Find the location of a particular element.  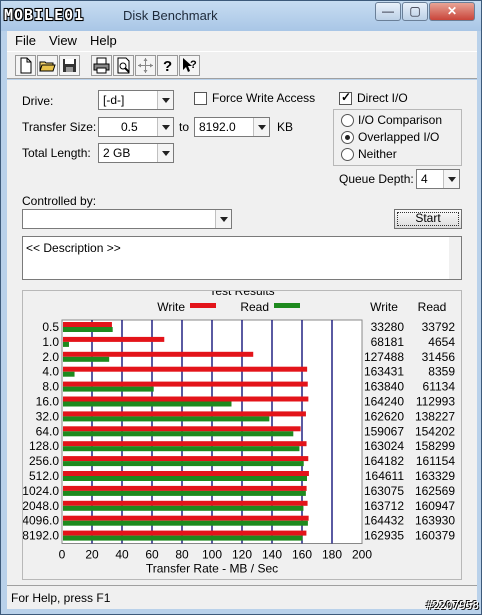

print-button is located at coordinates (101, 65).